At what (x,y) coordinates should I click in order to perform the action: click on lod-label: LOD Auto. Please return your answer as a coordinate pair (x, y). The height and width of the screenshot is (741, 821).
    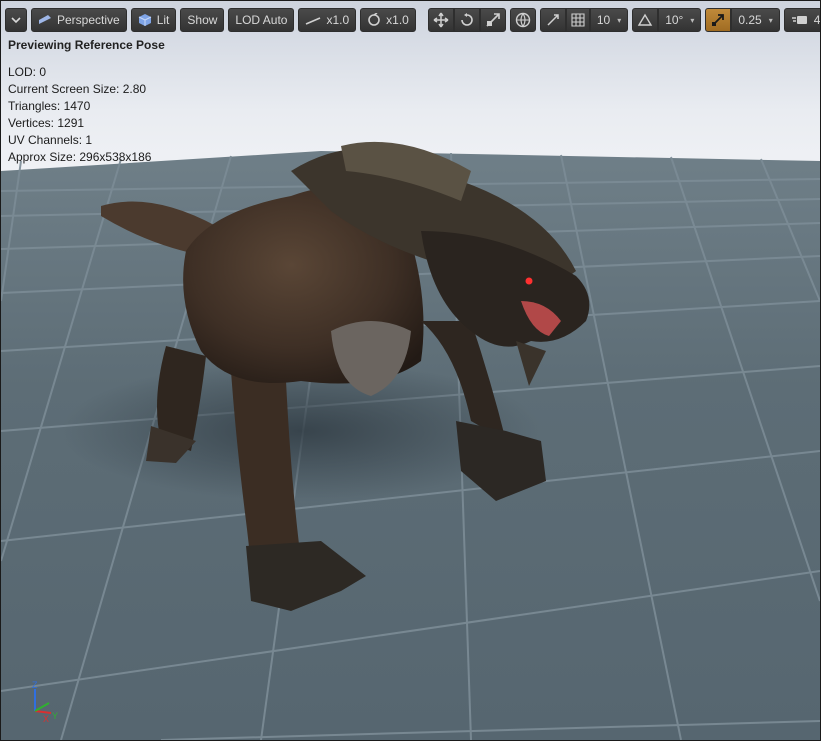
    Looking at the image, I should click on (261, 20).